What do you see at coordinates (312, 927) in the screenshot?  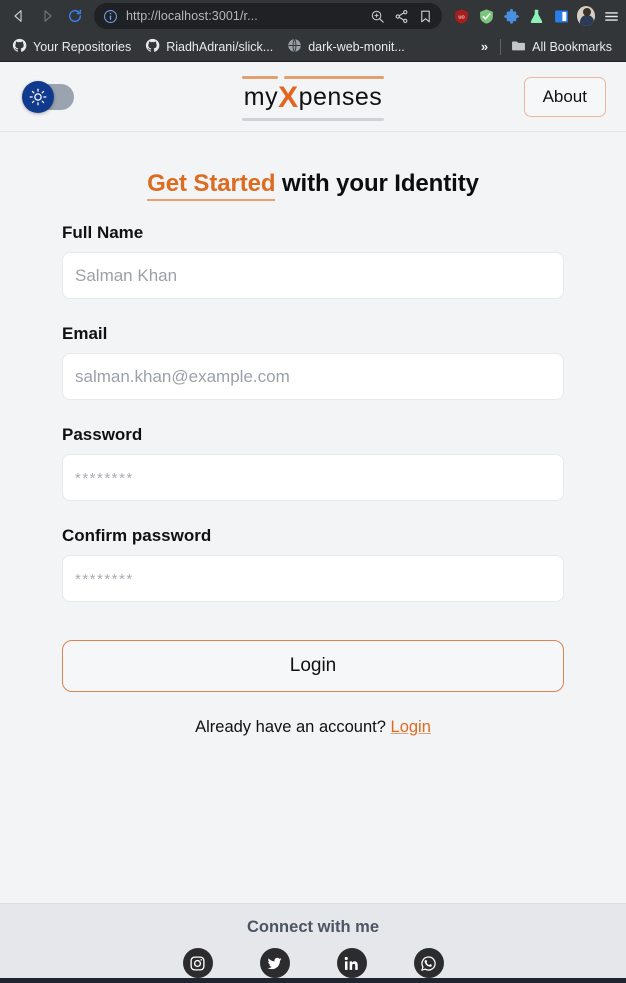 I see `footer-title: Connect with me` at bounding box center [312, 927].